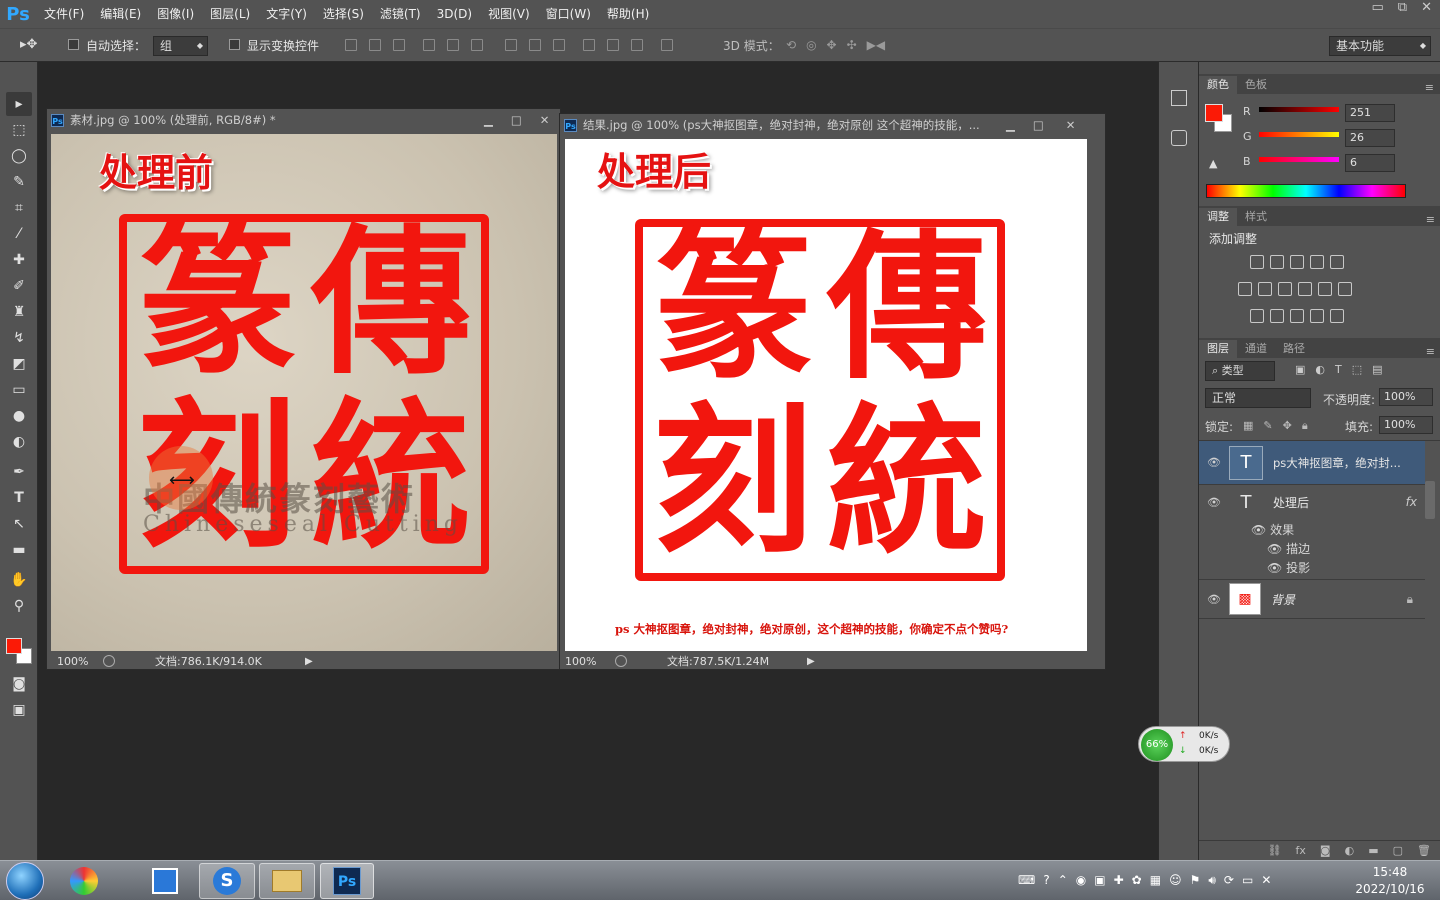 The image size is (1440, 900). What do you see at coordinates (589, 45) in the screenshot?
I see `distribute-left-icon` at bounding box center [589, 45].